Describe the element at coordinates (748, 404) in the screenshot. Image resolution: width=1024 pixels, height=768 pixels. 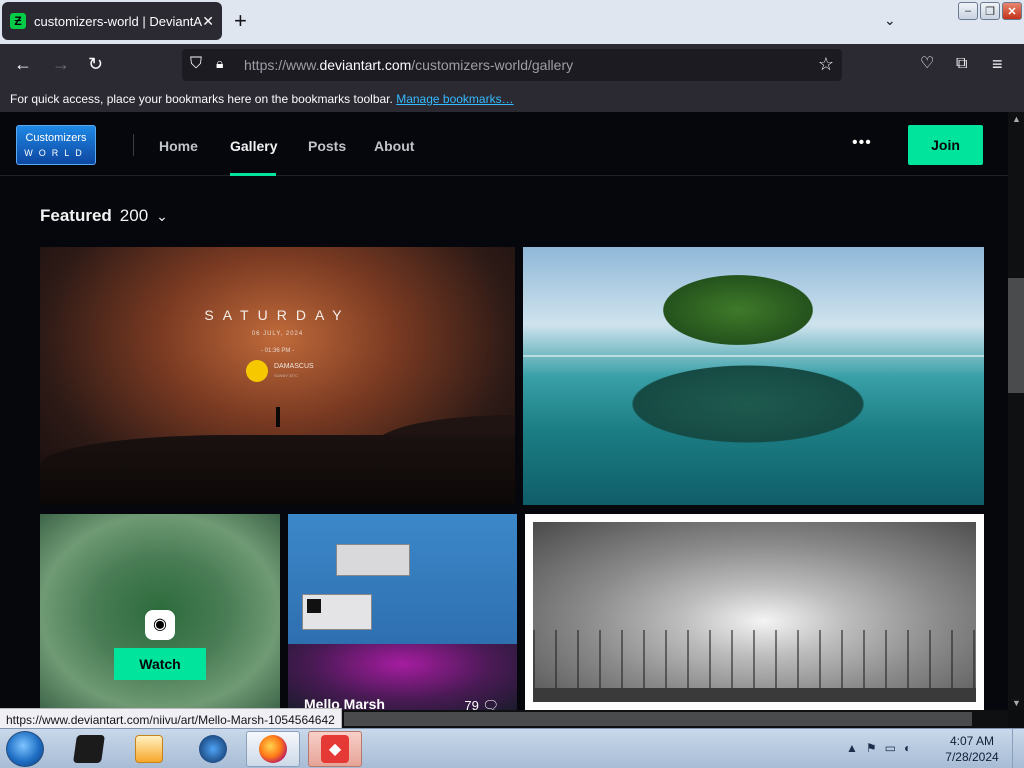
I see `turtle-shape` at that location.